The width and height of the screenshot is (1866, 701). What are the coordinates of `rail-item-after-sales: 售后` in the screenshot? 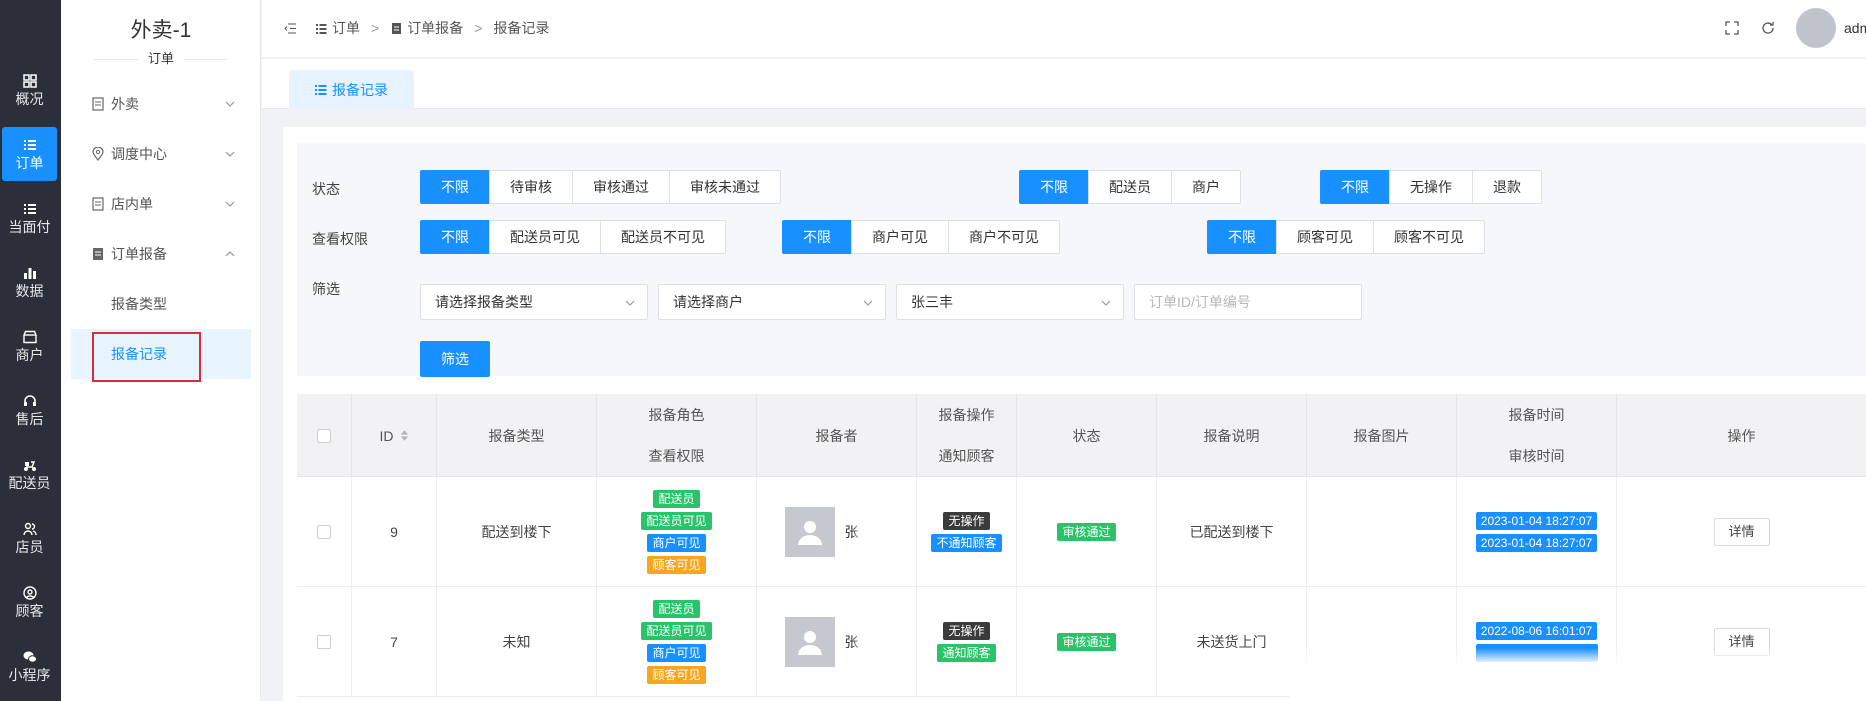 It's located at (29, 410).